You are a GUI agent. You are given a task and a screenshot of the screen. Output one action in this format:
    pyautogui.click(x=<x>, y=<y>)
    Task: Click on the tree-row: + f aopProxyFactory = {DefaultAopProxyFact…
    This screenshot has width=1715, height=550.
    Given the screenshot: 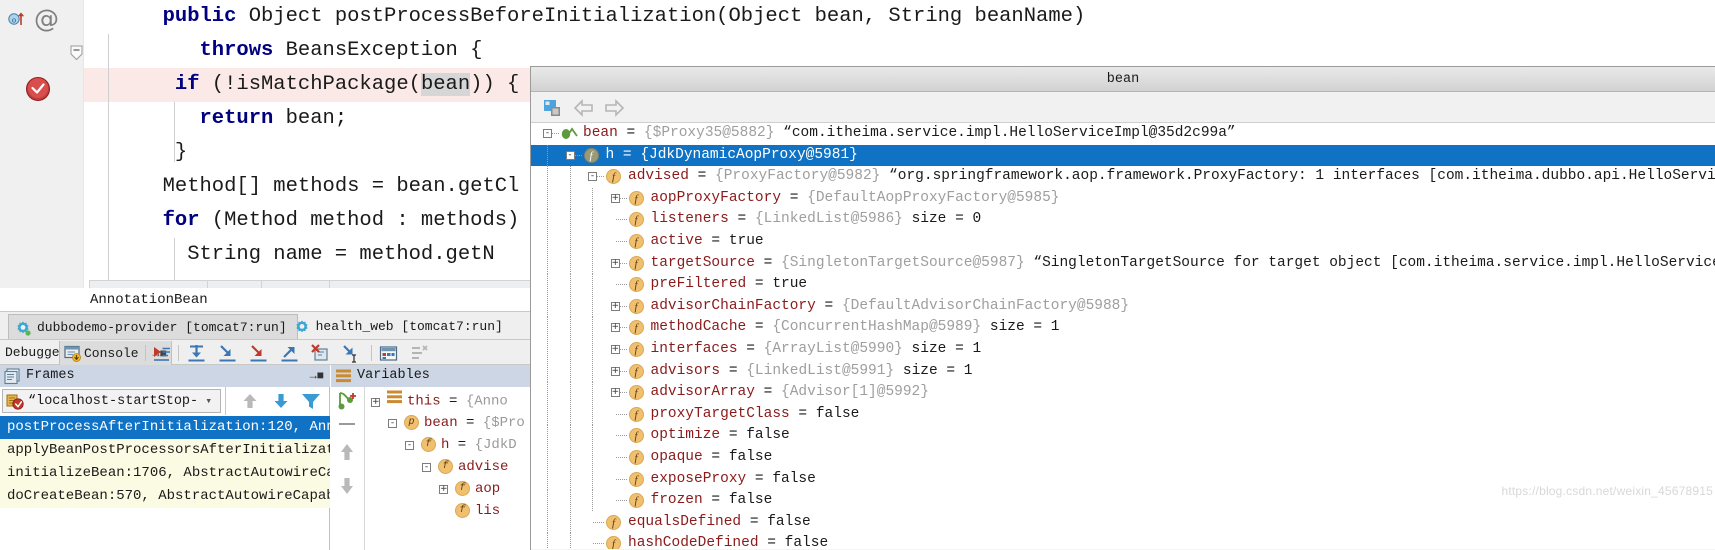 What is the action you would take?
    pyautogui.click(x=1123, y=198)
    